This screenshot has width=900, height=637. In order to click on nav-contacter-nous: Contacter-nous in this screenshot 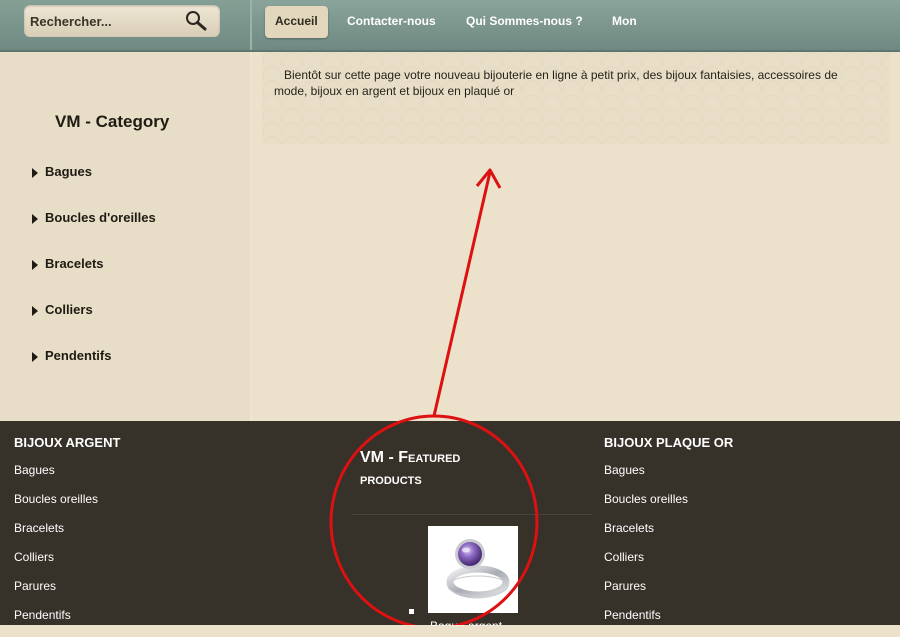, I will do `click(391, 22)`.